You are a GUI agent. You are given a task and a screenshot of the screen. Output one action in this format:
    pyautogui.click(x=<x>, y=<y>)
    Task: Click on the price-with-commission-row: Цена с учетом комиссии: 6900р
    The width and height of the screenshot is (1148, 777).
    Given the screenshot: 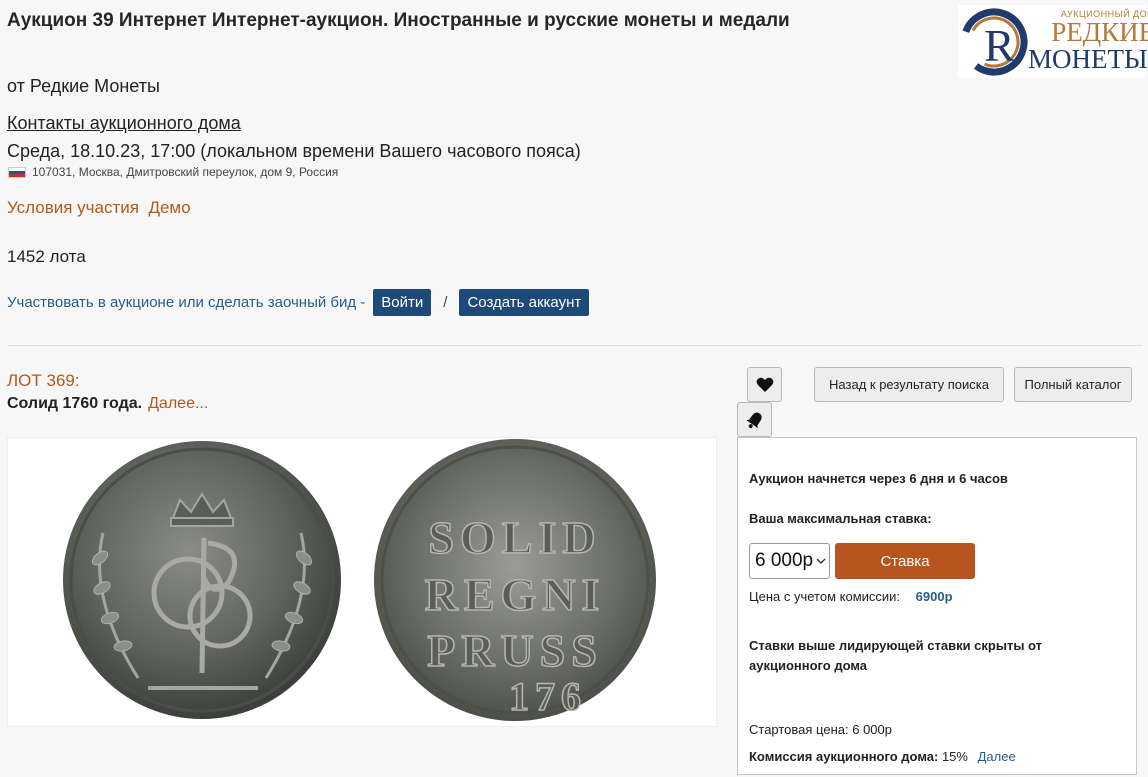 What is the action you would take?
    pyautogui.click(x=851, y=596)
    